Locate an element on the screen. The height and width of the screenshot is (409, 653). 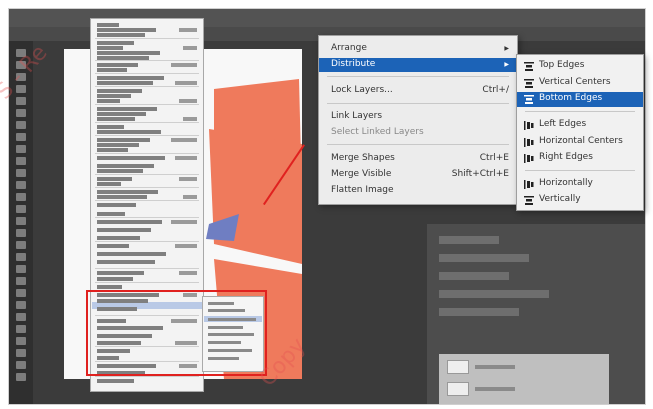
menu-item-merge-shapes: Merge Shapes Ctrl+E is located at coordinates (418, 159).